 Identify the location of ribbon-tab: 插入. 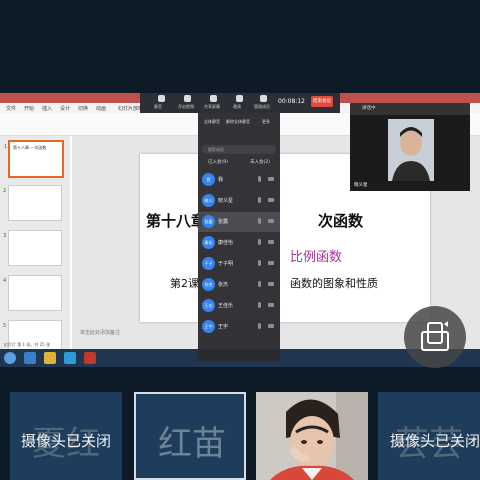
(47, 108).